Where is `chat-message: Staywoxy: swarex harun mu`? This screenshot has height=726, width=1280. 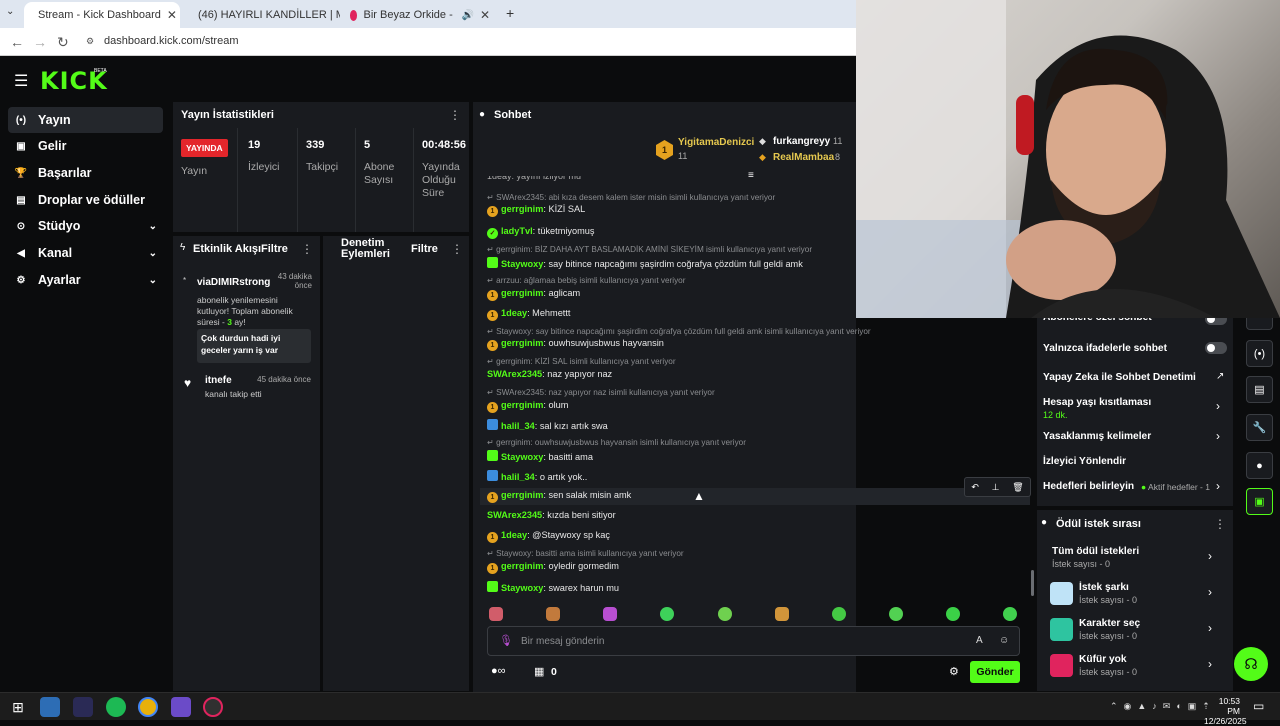 chat-message: Staywoxy: swarex harun mu is located at coordinates (553, 587).